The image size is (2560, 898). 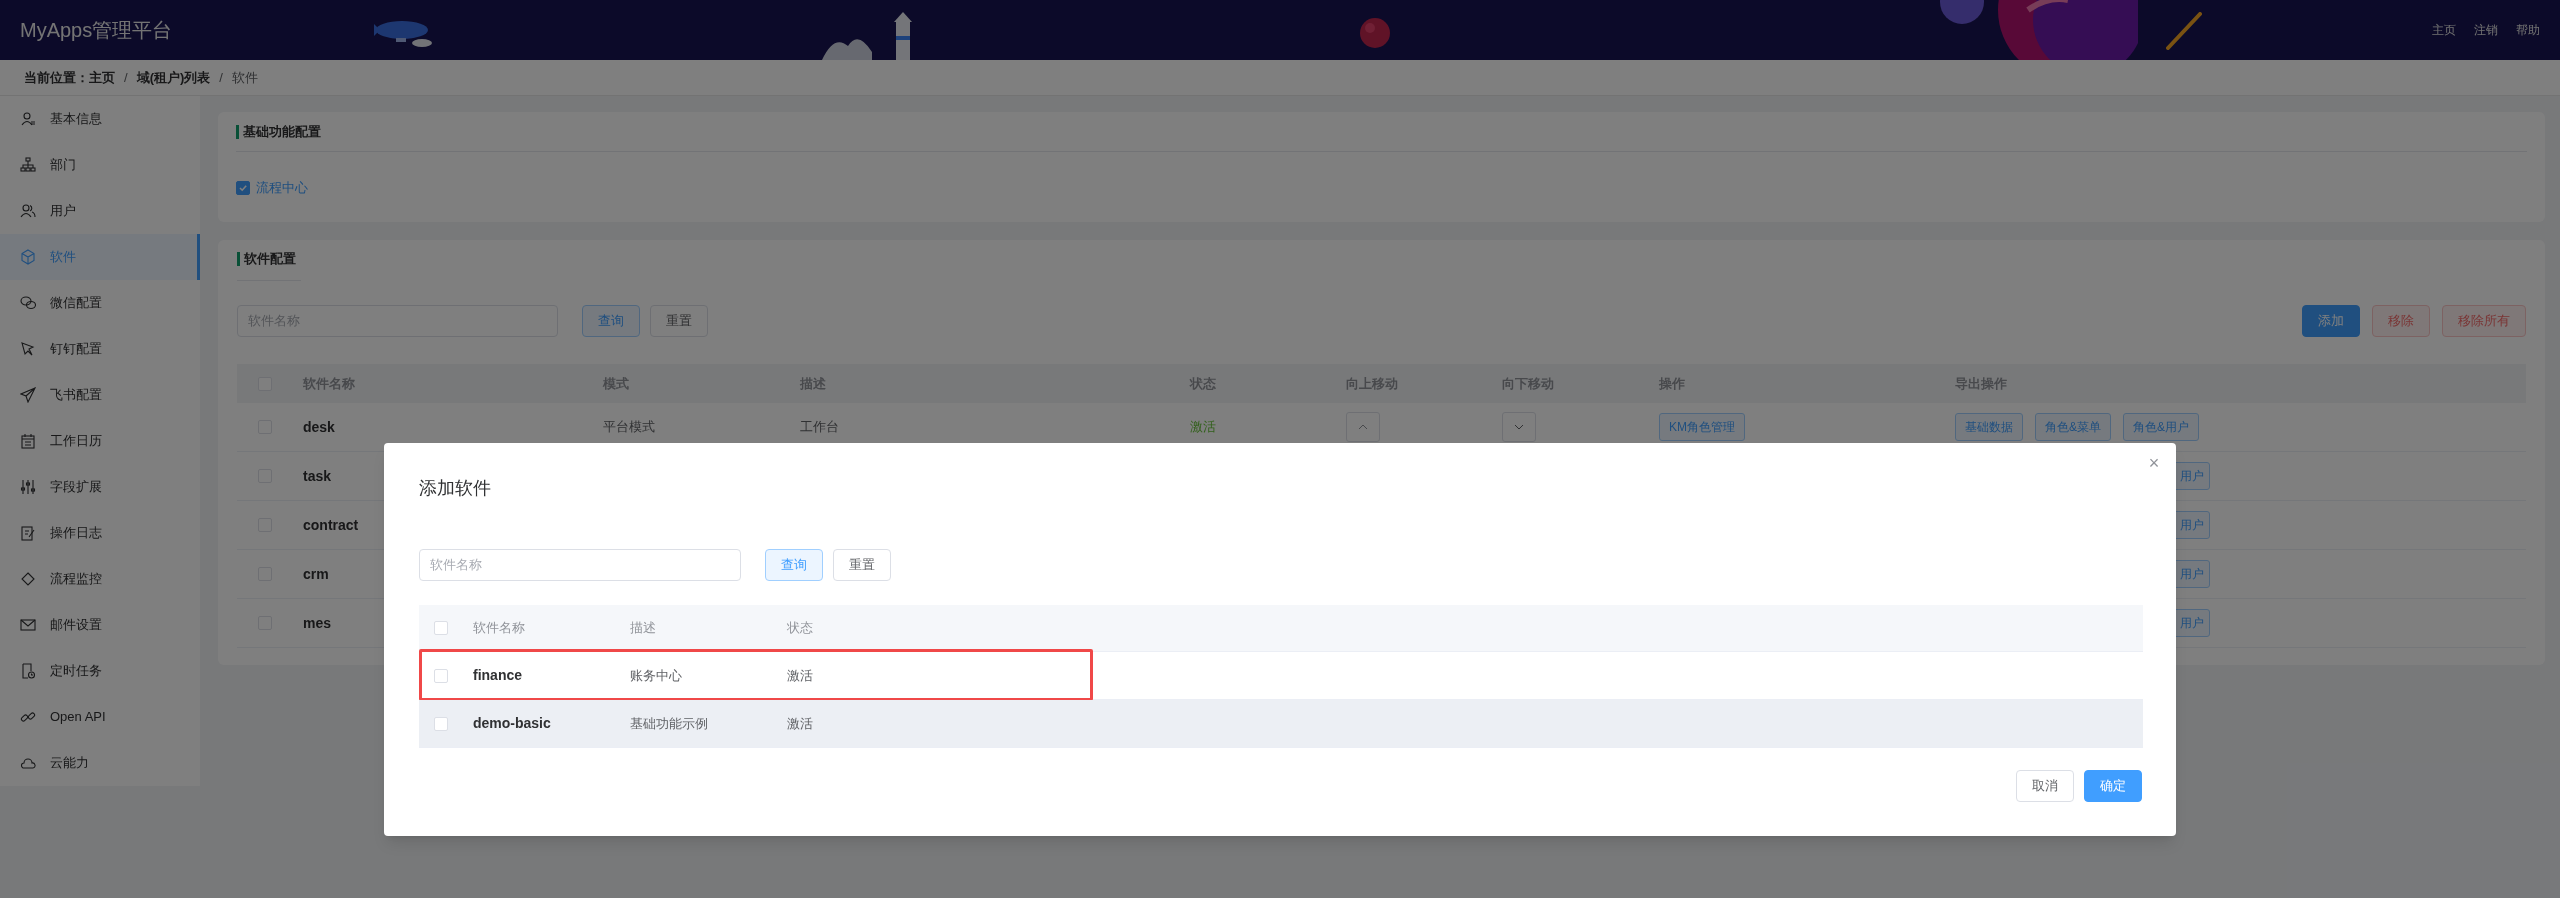 What do you see at coordinates (28, 717) in the screenshot?
I see `link-icon` at bounding box center [28, 717].